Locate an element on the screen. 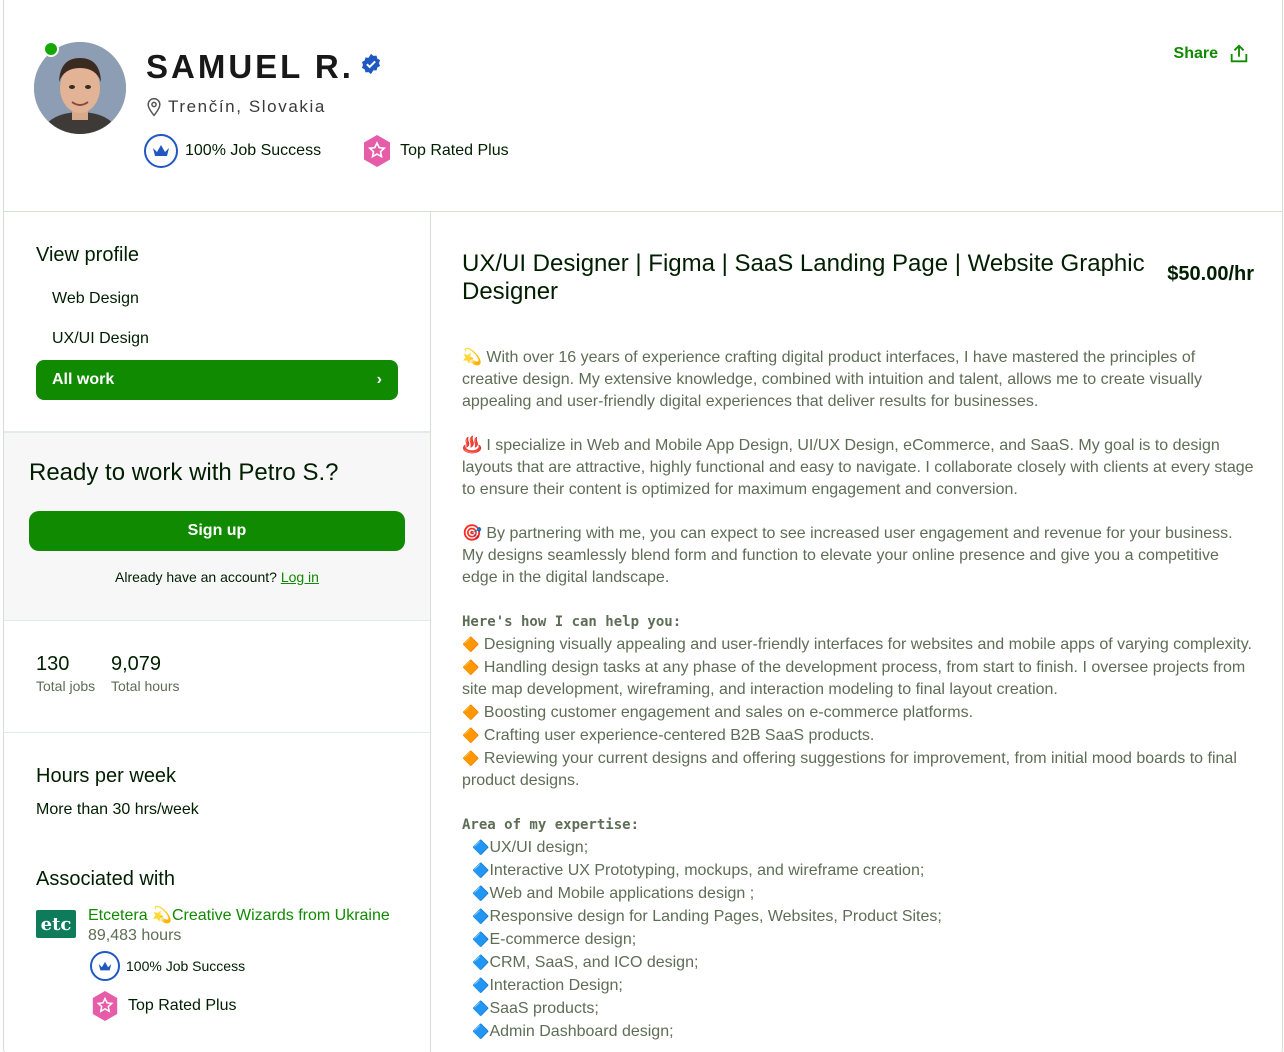  sidebar-item-all-work: All work › is located at coordinates (217, 380).